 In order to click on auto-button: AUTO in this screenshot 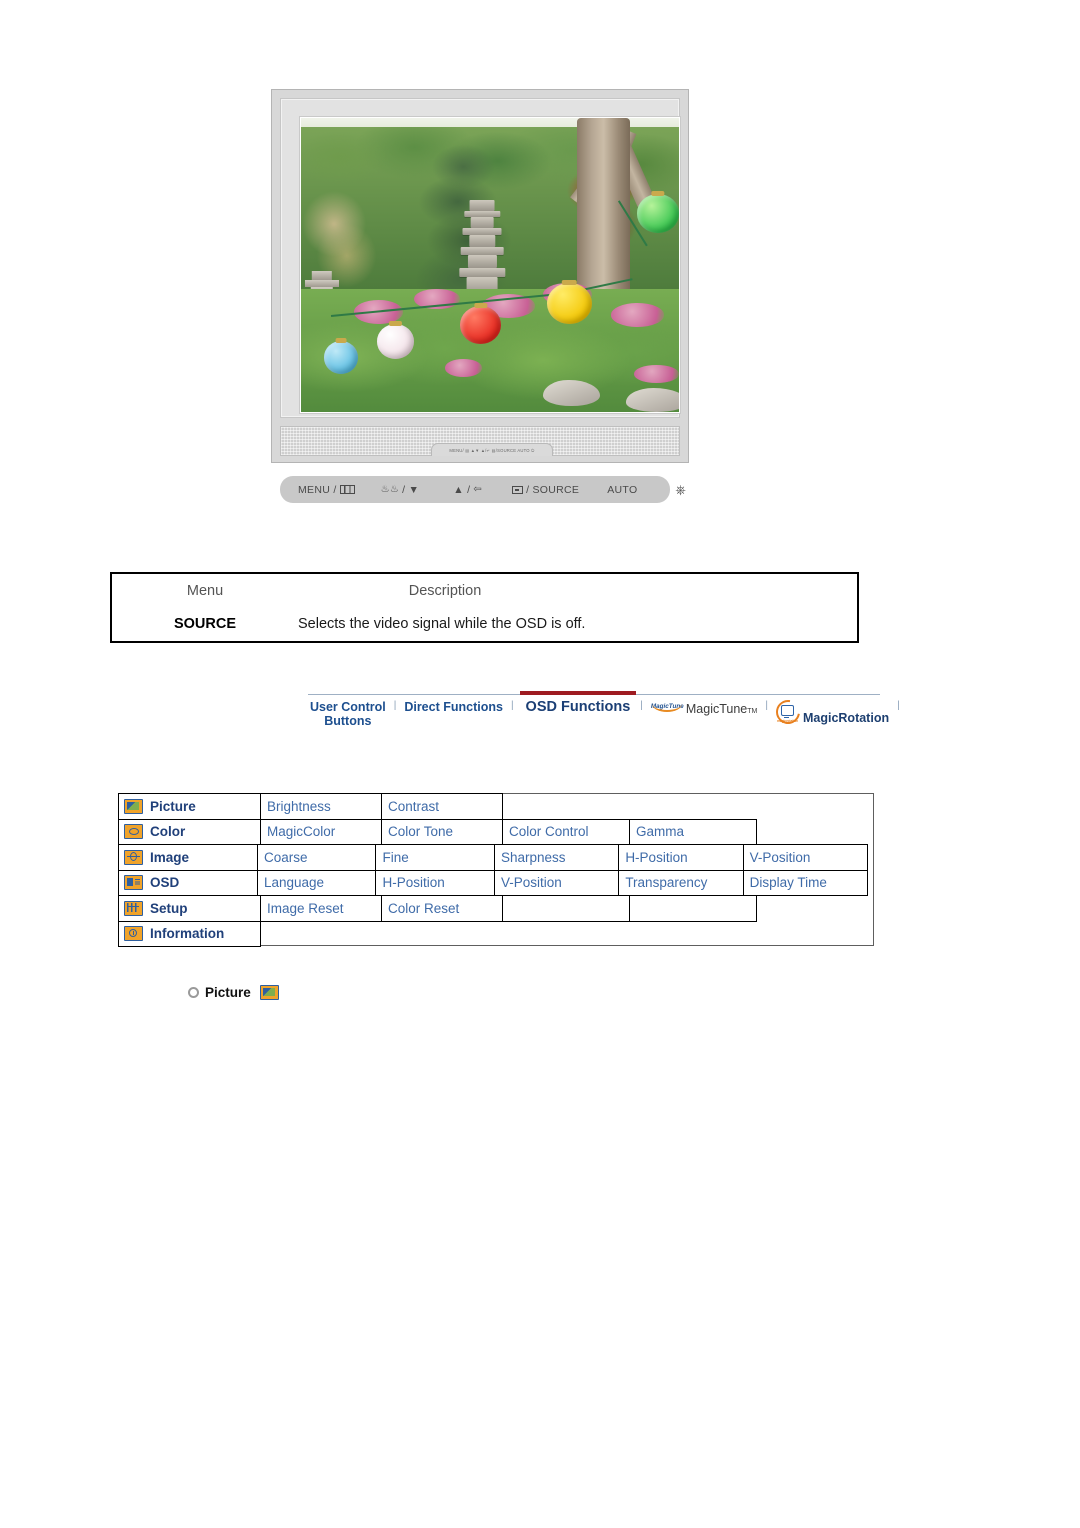, I will do `click(622, 490)`.